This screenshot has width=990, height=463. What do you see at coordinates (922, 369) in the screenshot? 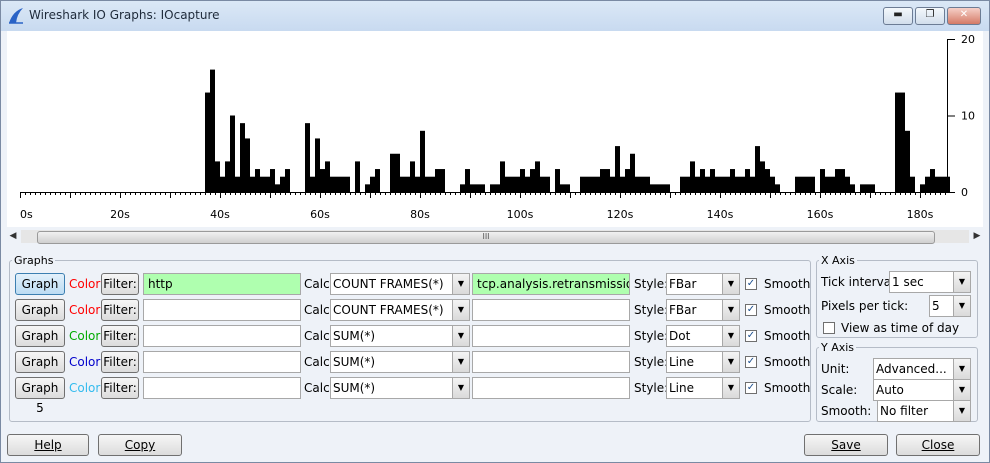
I see `unit-select: Advanced... ▼` at bounding box center [922, 369].